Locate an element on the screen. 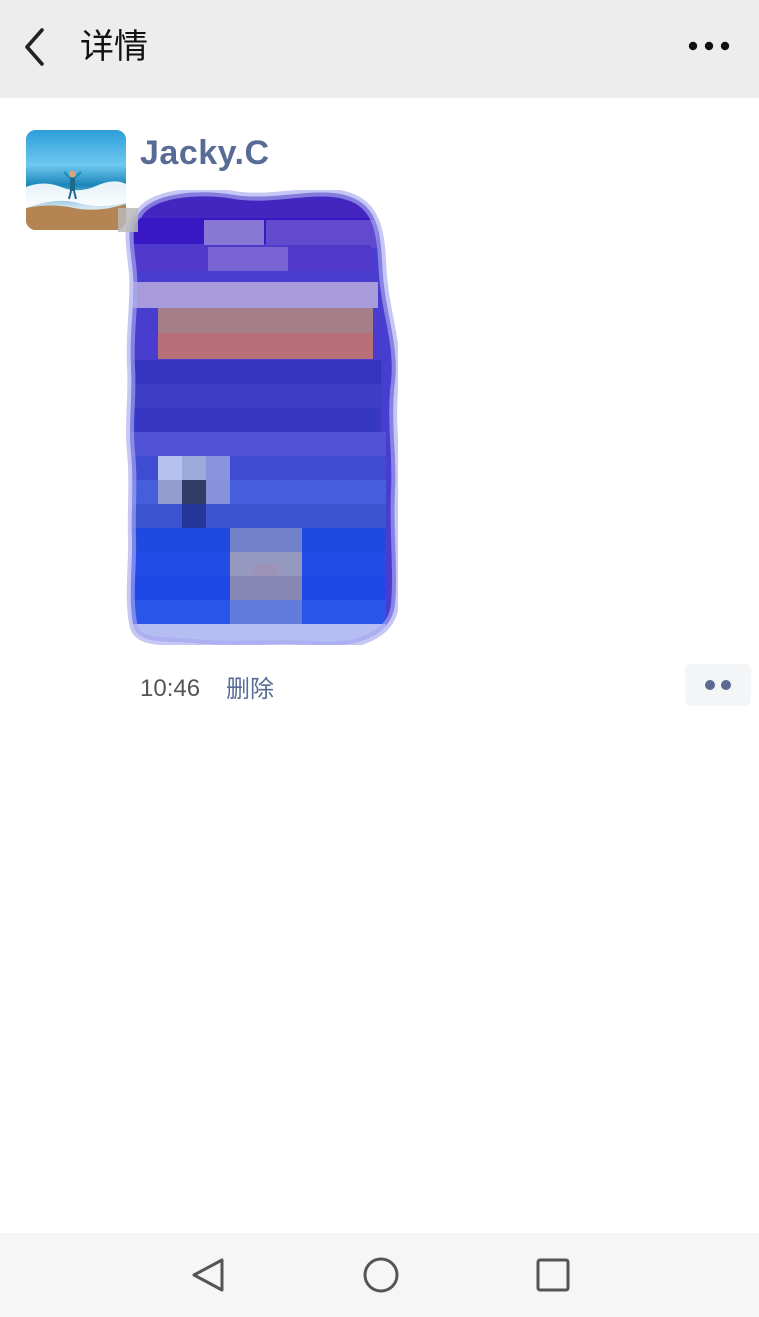 The width and height of the screenshot is (759, 1317). back-triangle-icon is located at coordinates (208, 1275).